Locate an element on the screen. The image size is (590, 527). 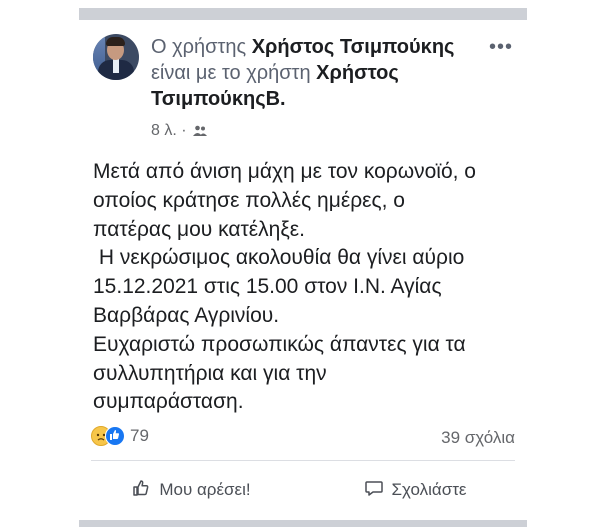
comments-count: 39 σχόλια is located at coordinates (478, 438).